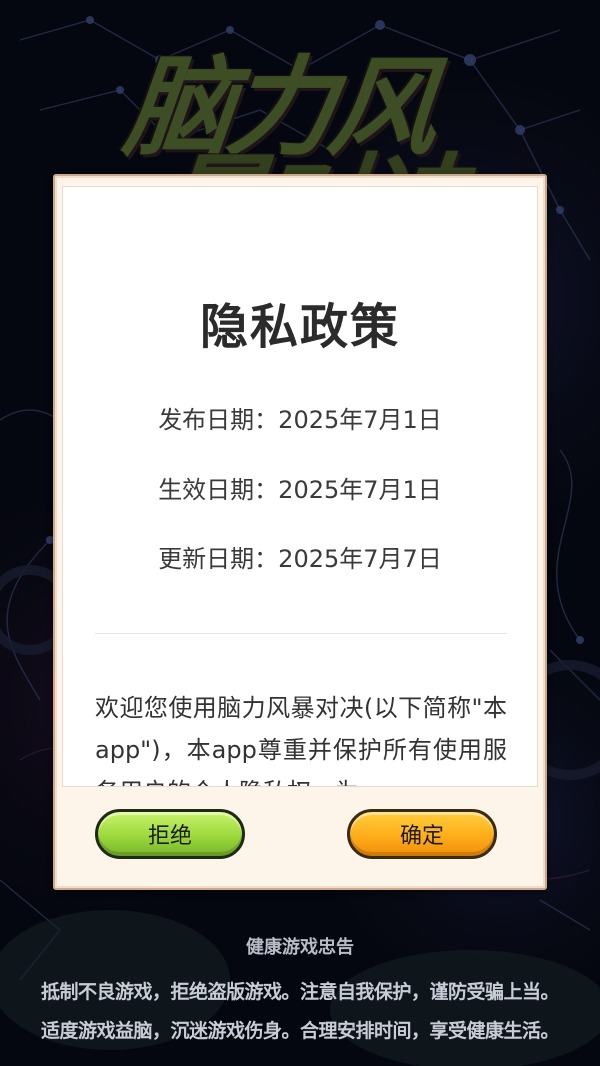  Describe the element at coordinates (300, 559) in the screenshot. I see `updated-date: 更新日期：2025年7月7日` at that location.